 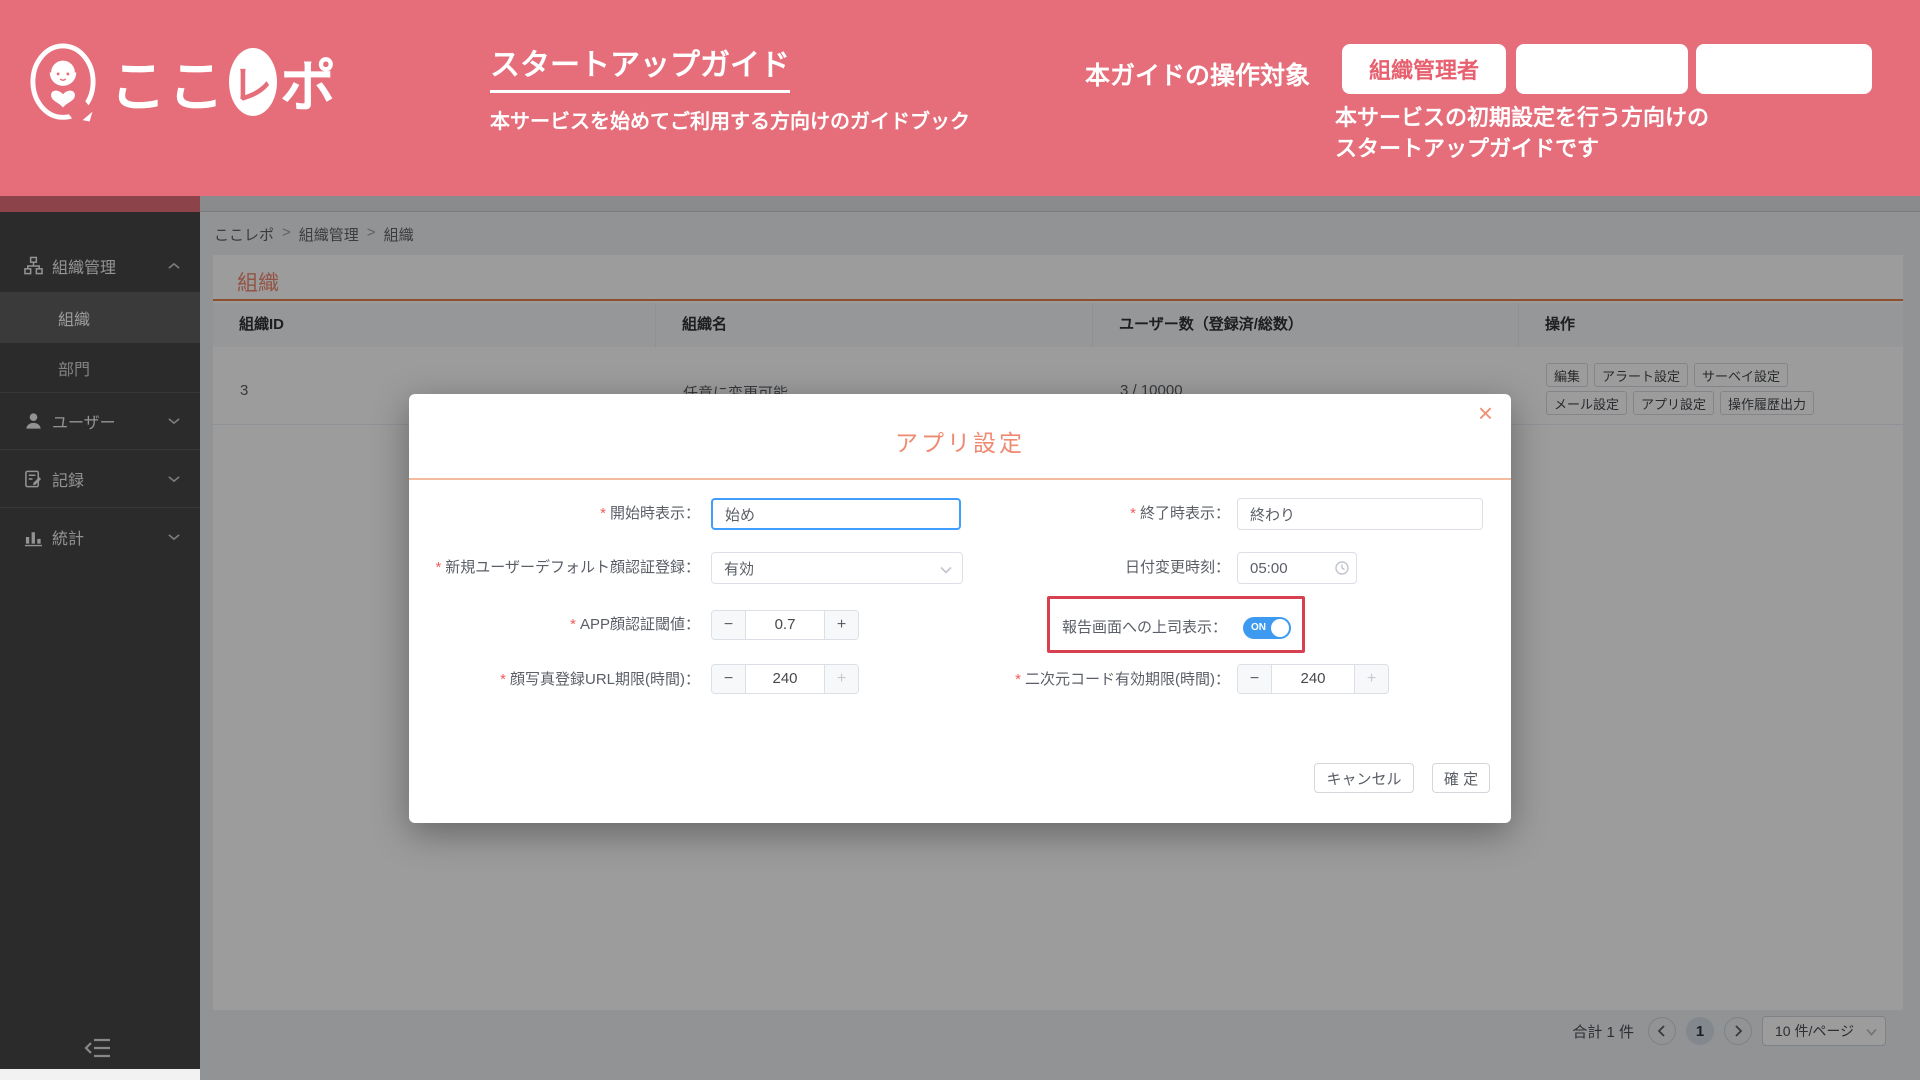 What do you see at coordinates (1177, 567) in the screenshot?
I see `date-change-label: 日付変更時刻：` at bounding box center [1177, 567].